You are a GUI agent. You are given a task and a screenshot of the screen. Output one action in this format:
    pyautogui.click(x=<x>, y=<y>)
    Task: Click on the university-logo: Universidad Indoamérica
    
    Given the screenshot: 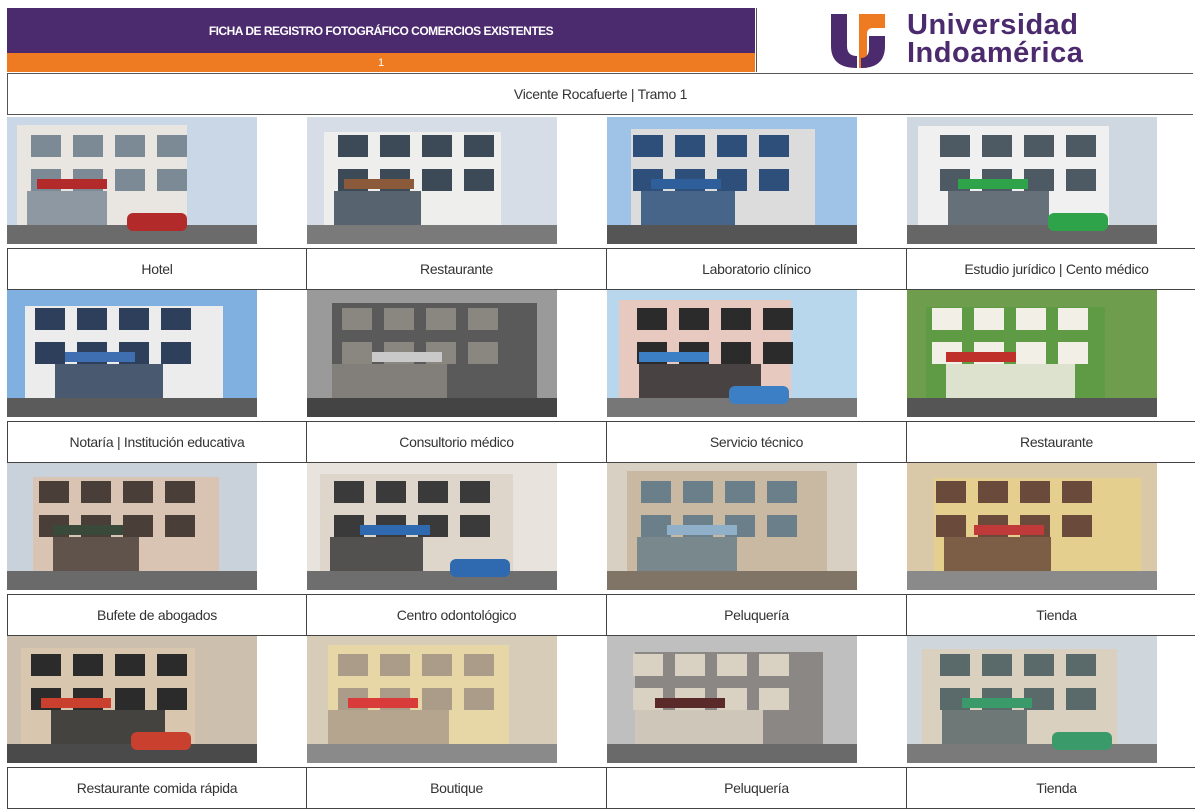 What is the action you would take?
    pyautogui.click(x=975, y=40)
    